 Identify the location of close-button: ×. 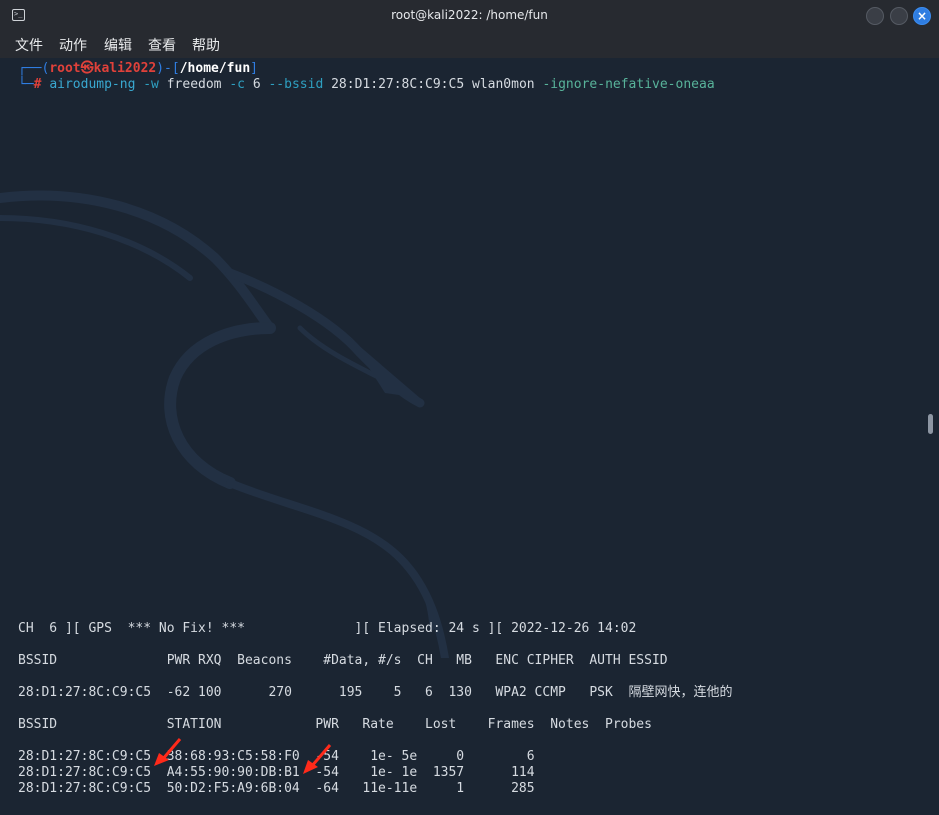
(922, 16).